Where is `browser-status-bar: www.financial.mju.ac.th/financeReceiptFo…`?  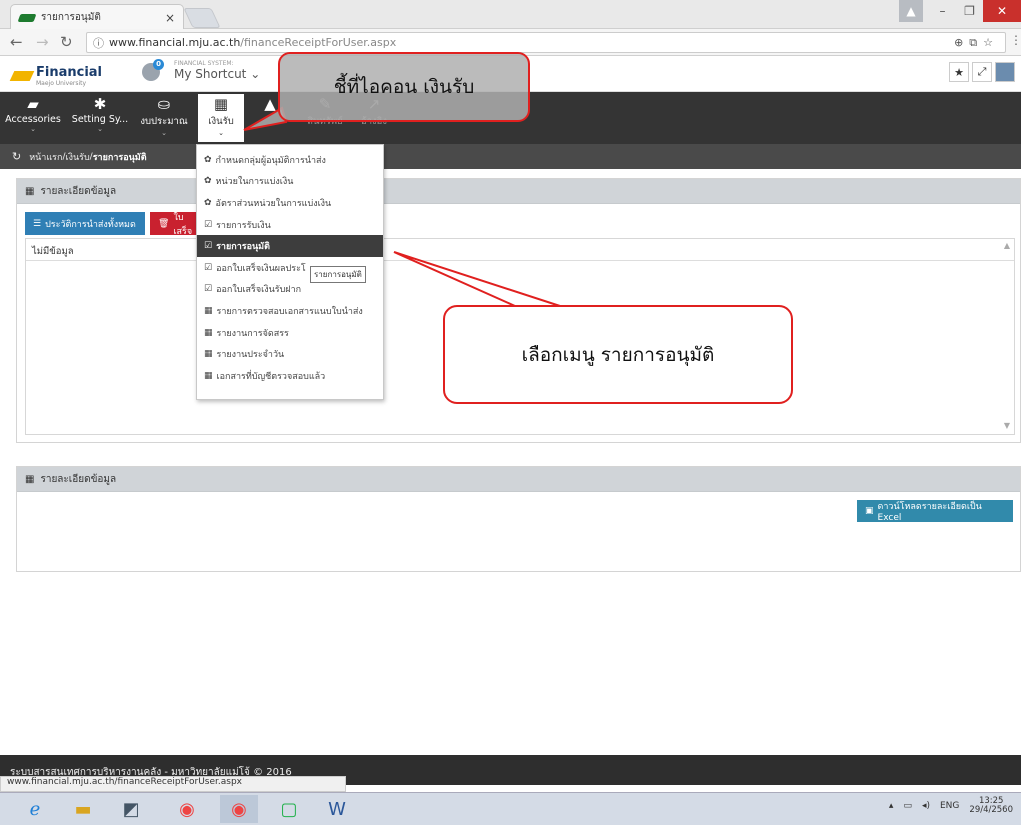 browser-status-bar: www.financial.mju.ac.th/financeReceiptFo… is located at coordinates (173, 784).